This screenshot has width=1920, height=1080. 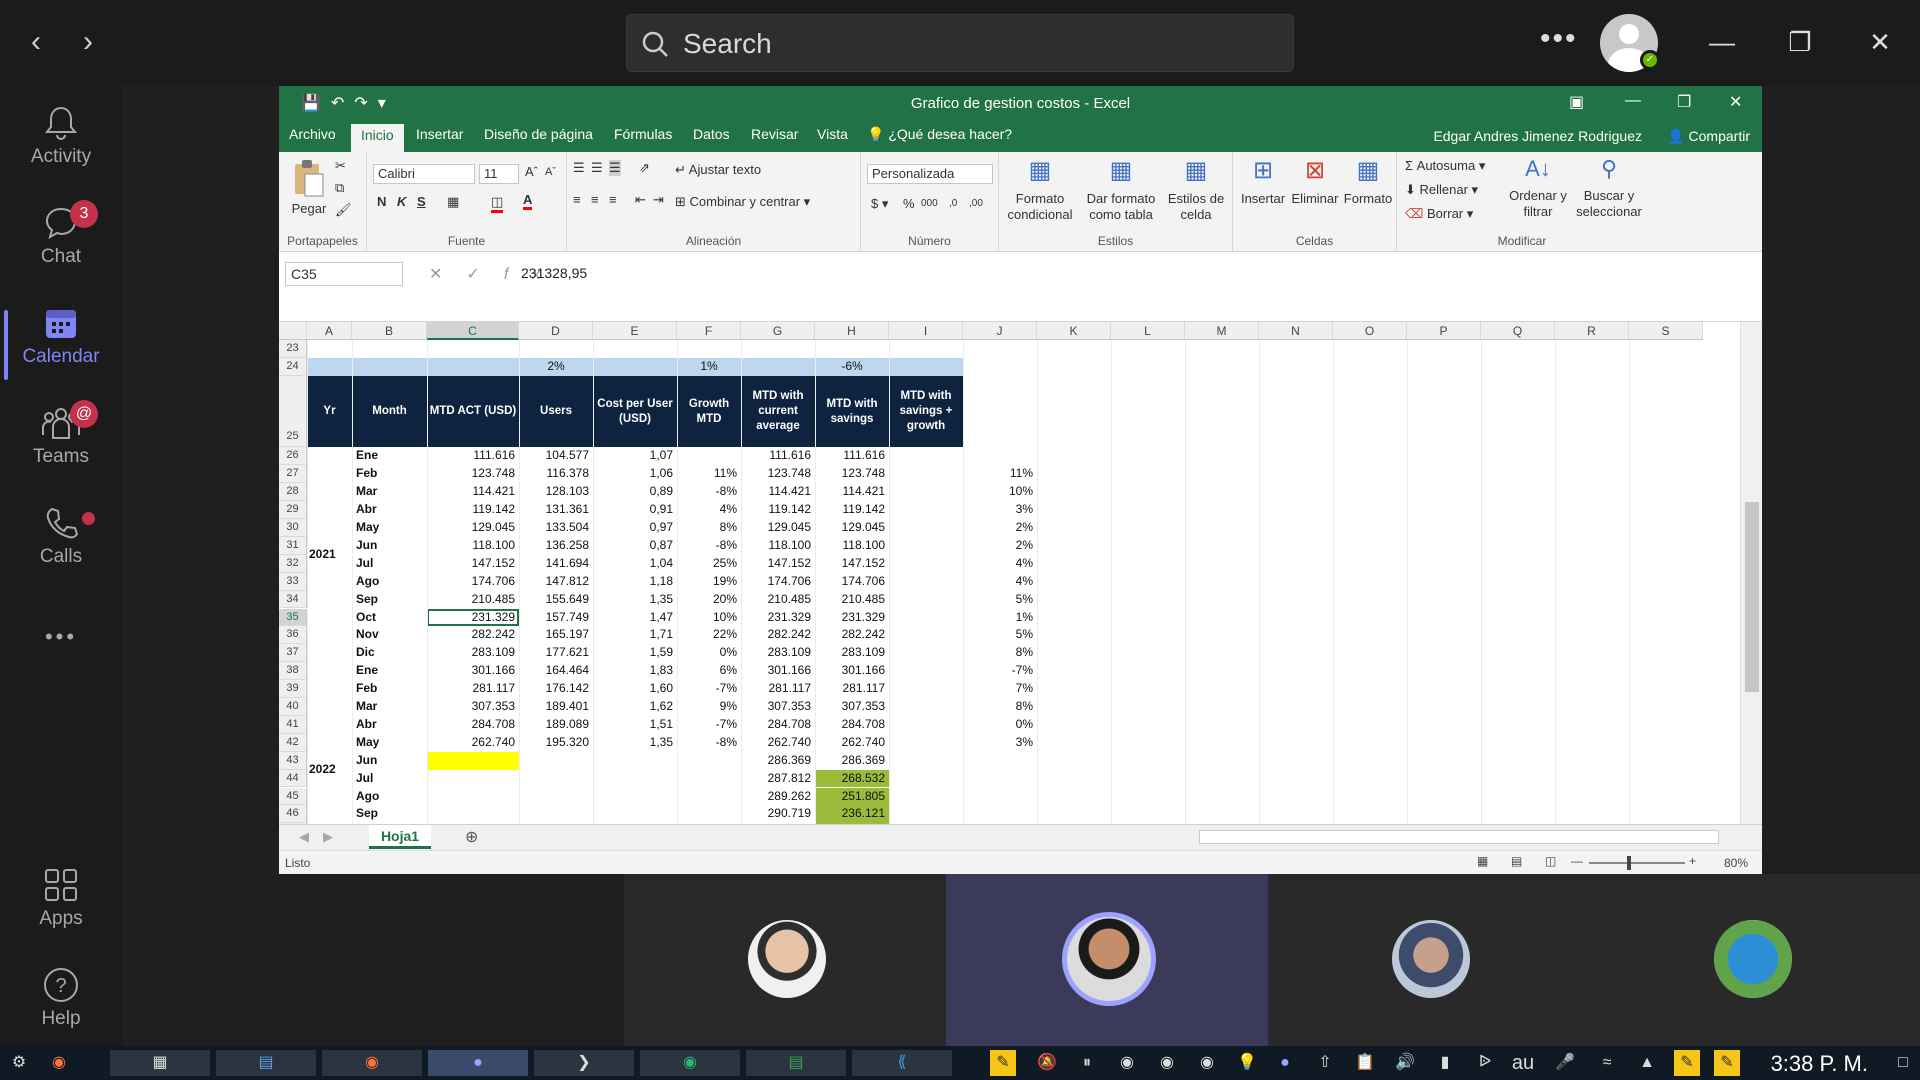 What do you see at coordinates (471, 743) in the screenshot?
I see `data-cell-c: 262.740` at bounding box center [471, 743].